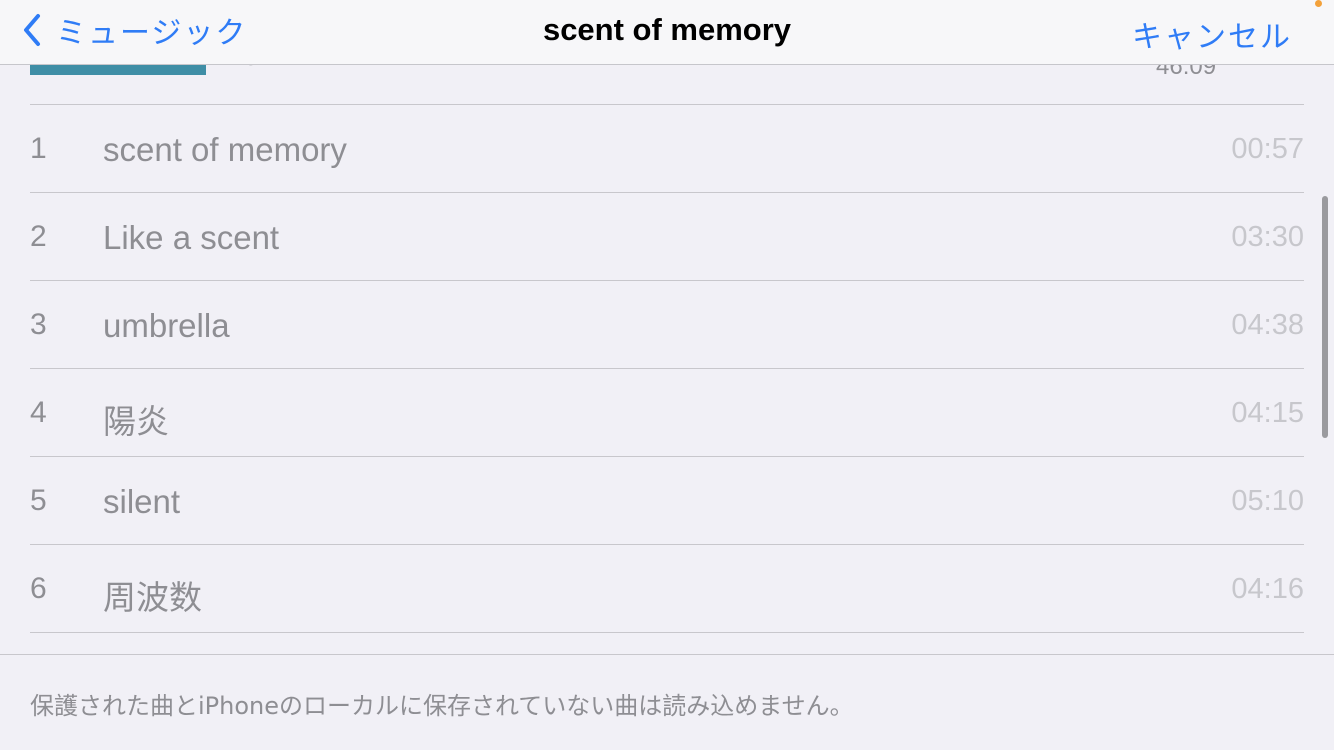 Image resolution: width=1334 pixels, height=750 pixels. Describe the element at coordinates (1267, 589) in the screenshot. I see `track-duration: 04:16` at that location.